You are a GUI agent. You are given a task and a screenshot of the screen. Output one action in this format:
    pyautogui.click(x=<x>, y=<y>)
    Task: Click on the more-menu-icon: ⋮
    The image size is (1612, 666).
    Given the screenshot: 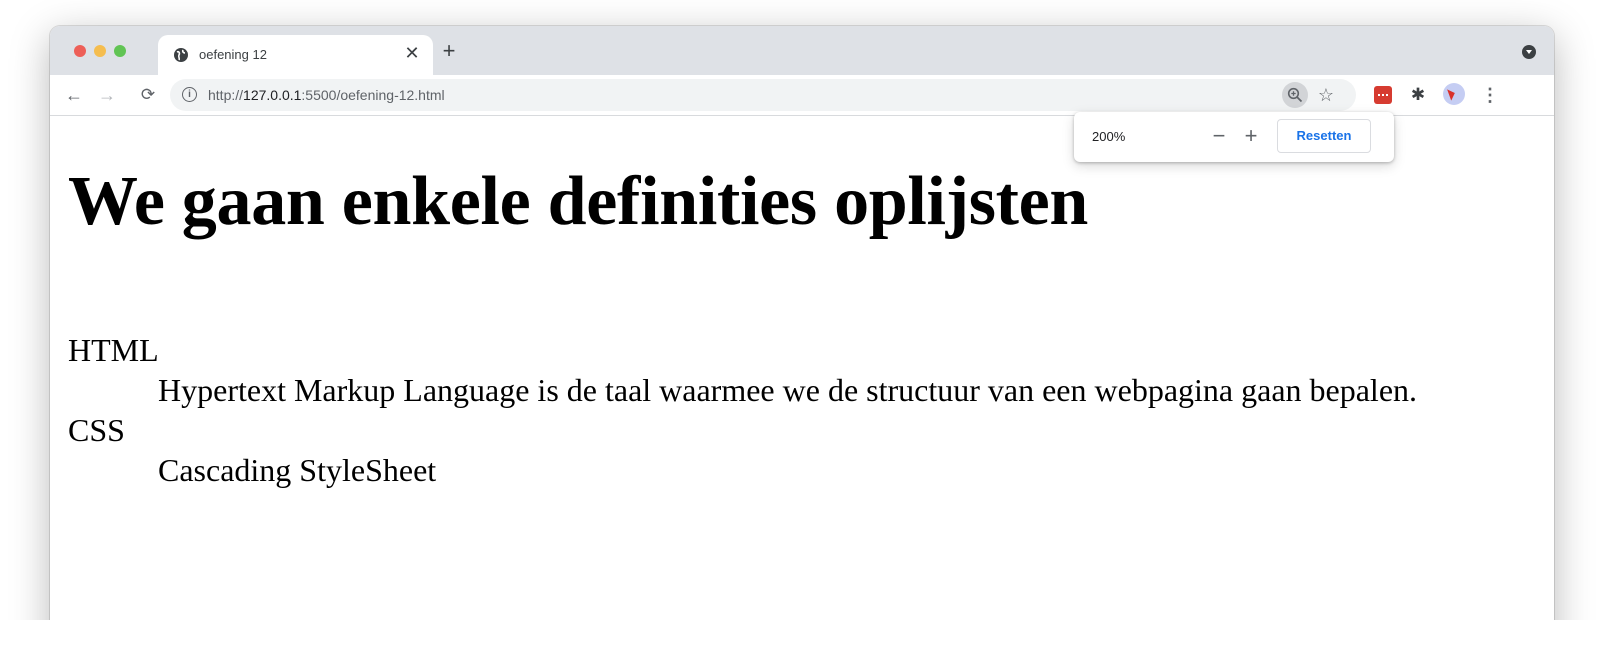 What is the action you would take?
    pyautogui.click(x=1490, y=95)
    